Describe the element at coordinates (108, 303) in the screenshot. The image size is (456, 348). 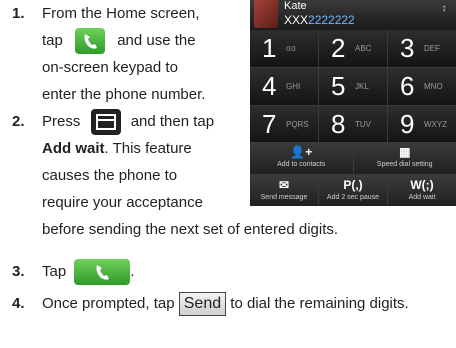
I see `step-4-once: Once prompted, tap` at that location.